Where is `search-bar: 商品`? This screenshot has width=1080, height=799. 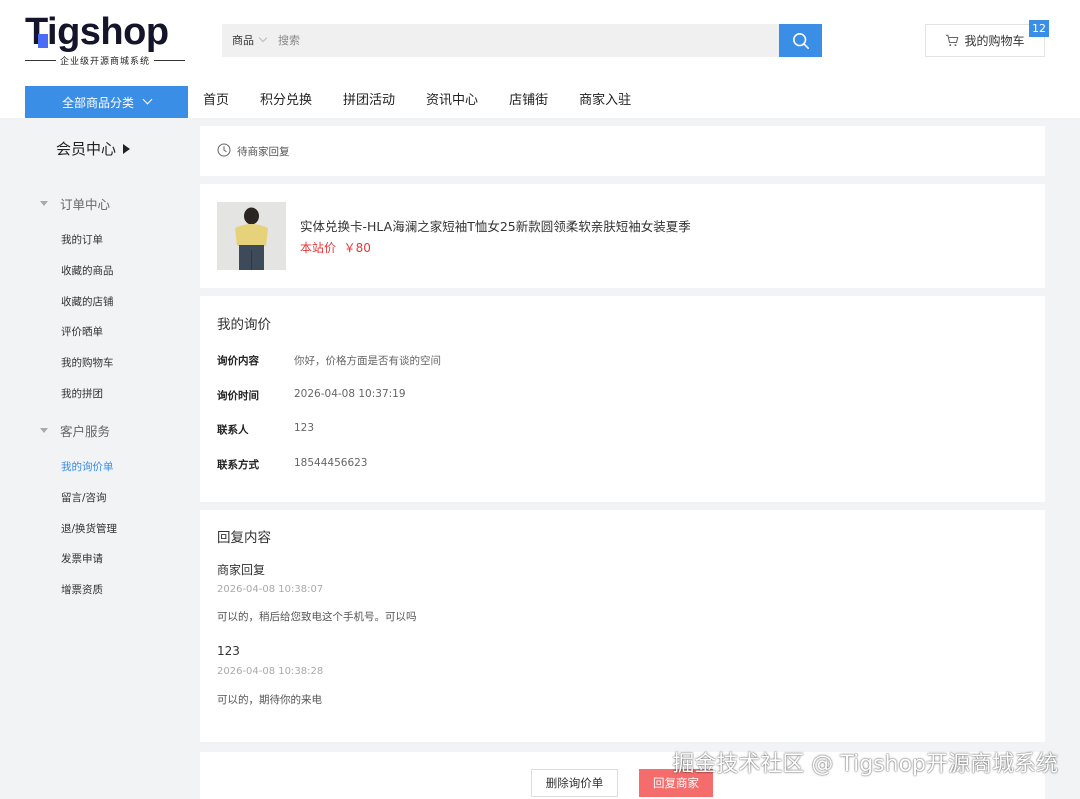
search-bar: 商品 is located at coordinates (522, 40).